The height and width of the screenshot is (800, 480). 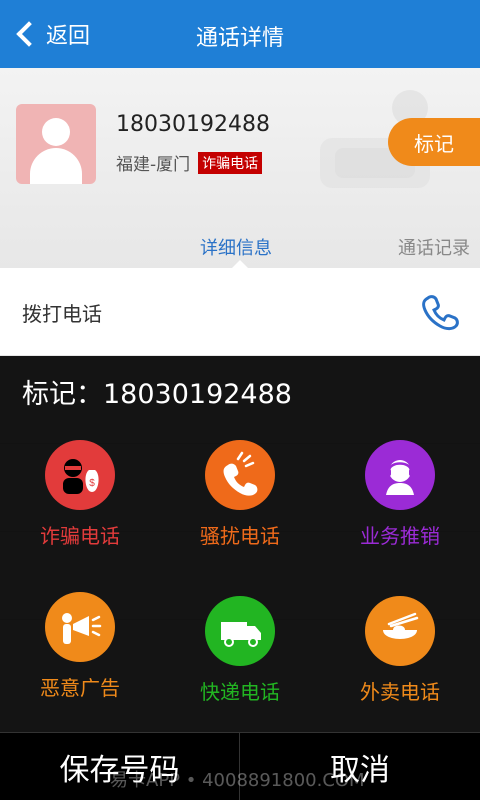 What do you see at coordinates (230, 162) in the screenshot?
I see `fraud-tag-badge: 诈骗电话` at bounding box center [230, 162].